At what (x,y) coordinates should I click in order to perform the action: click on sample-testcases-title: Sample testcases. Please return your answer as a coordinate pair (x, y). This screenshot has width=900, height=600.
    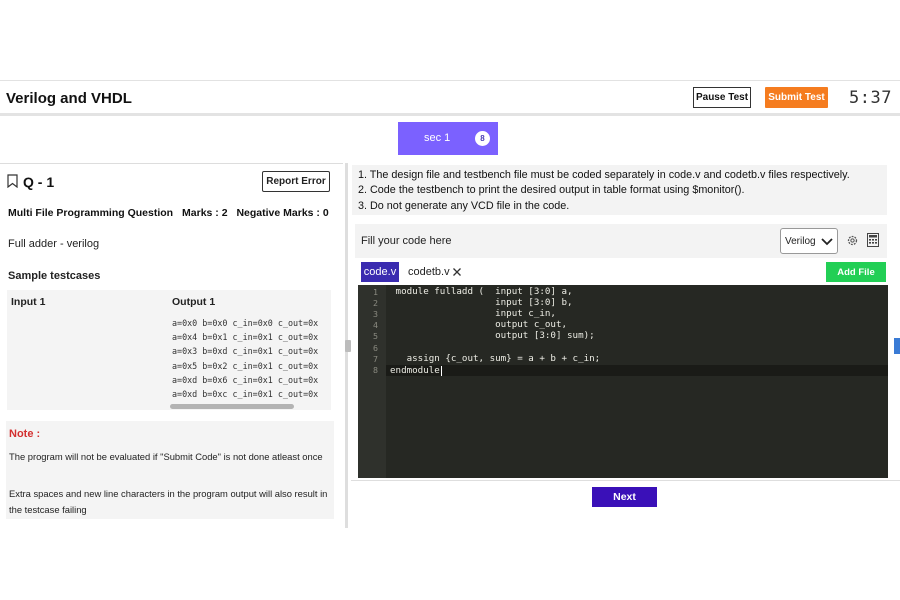
    Looking at the image, I should click on (54, 276).